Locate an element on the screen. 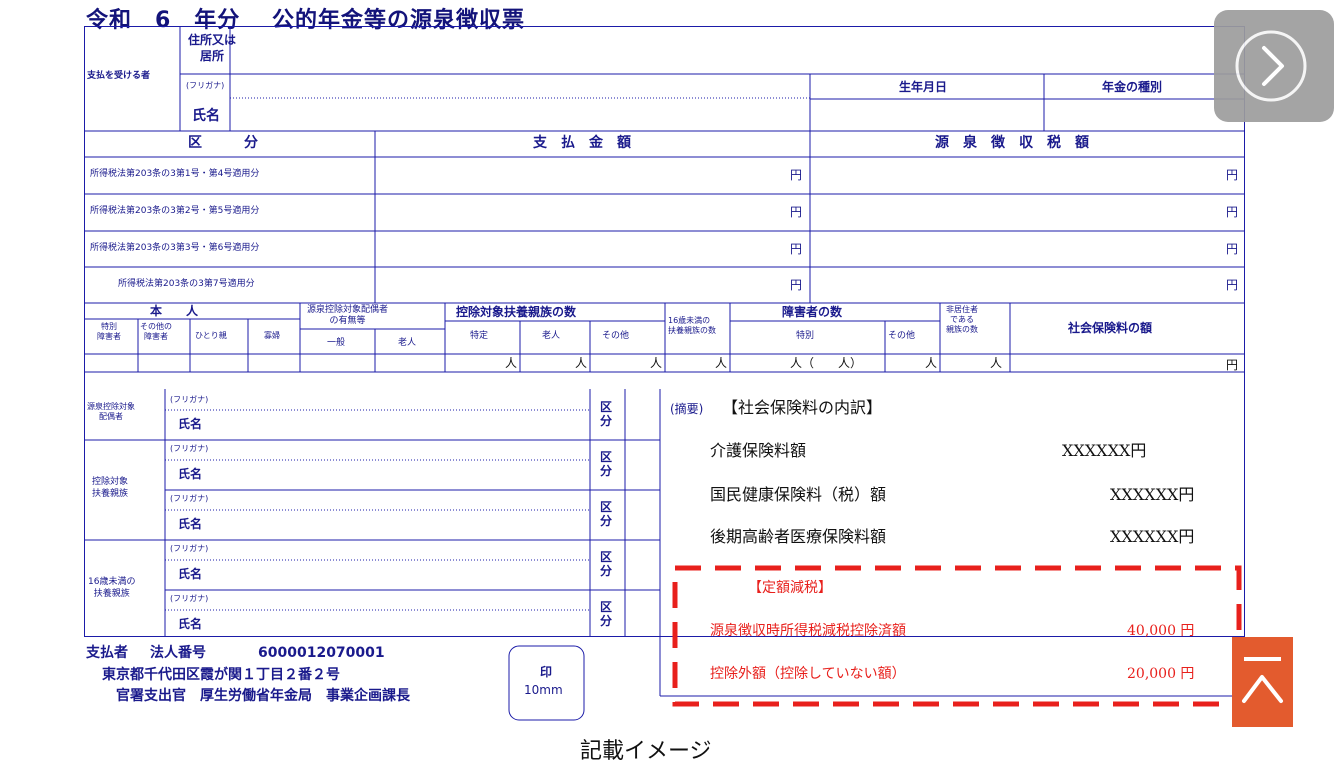 This screenshot has height=765, width=1334. special-disabled-header: 特別 障害者 is located at coordinates (109, 331).